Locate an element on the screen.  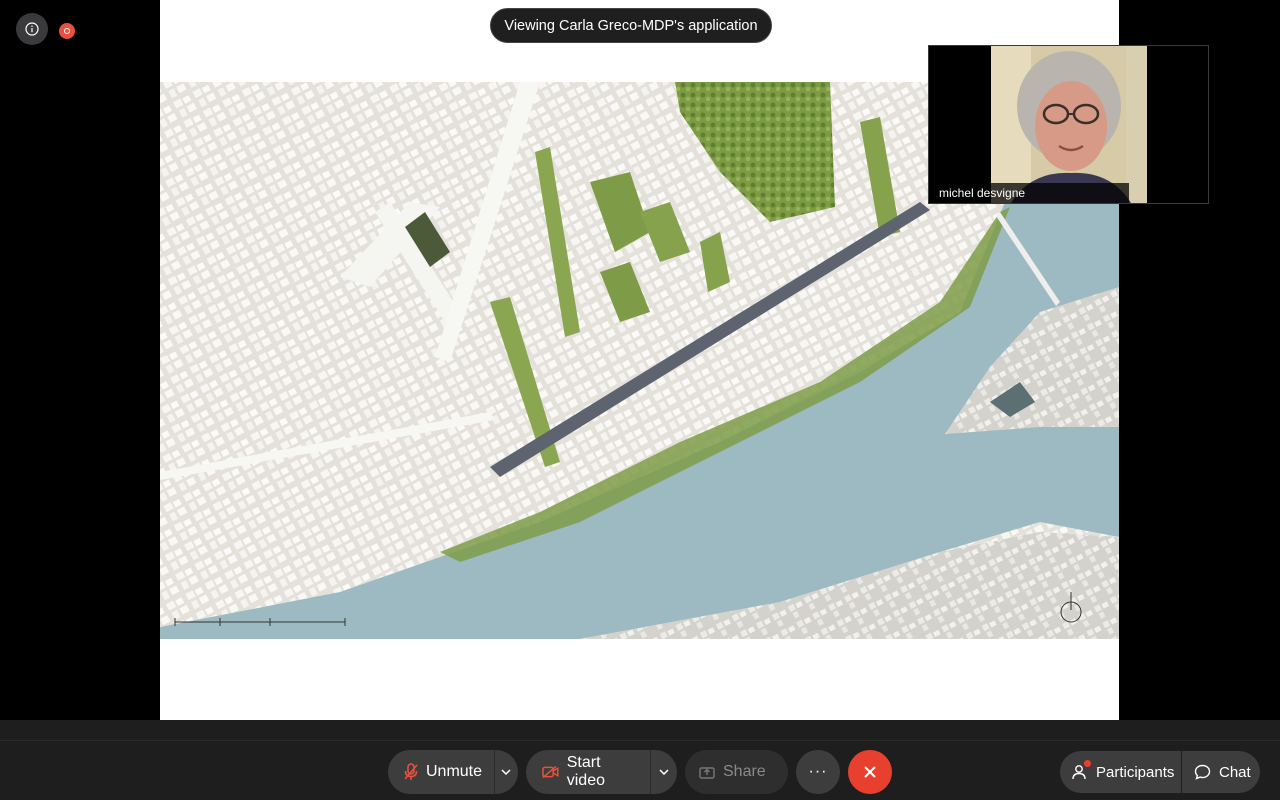
video-button-group: Start video is located at coordinates (601, 772).